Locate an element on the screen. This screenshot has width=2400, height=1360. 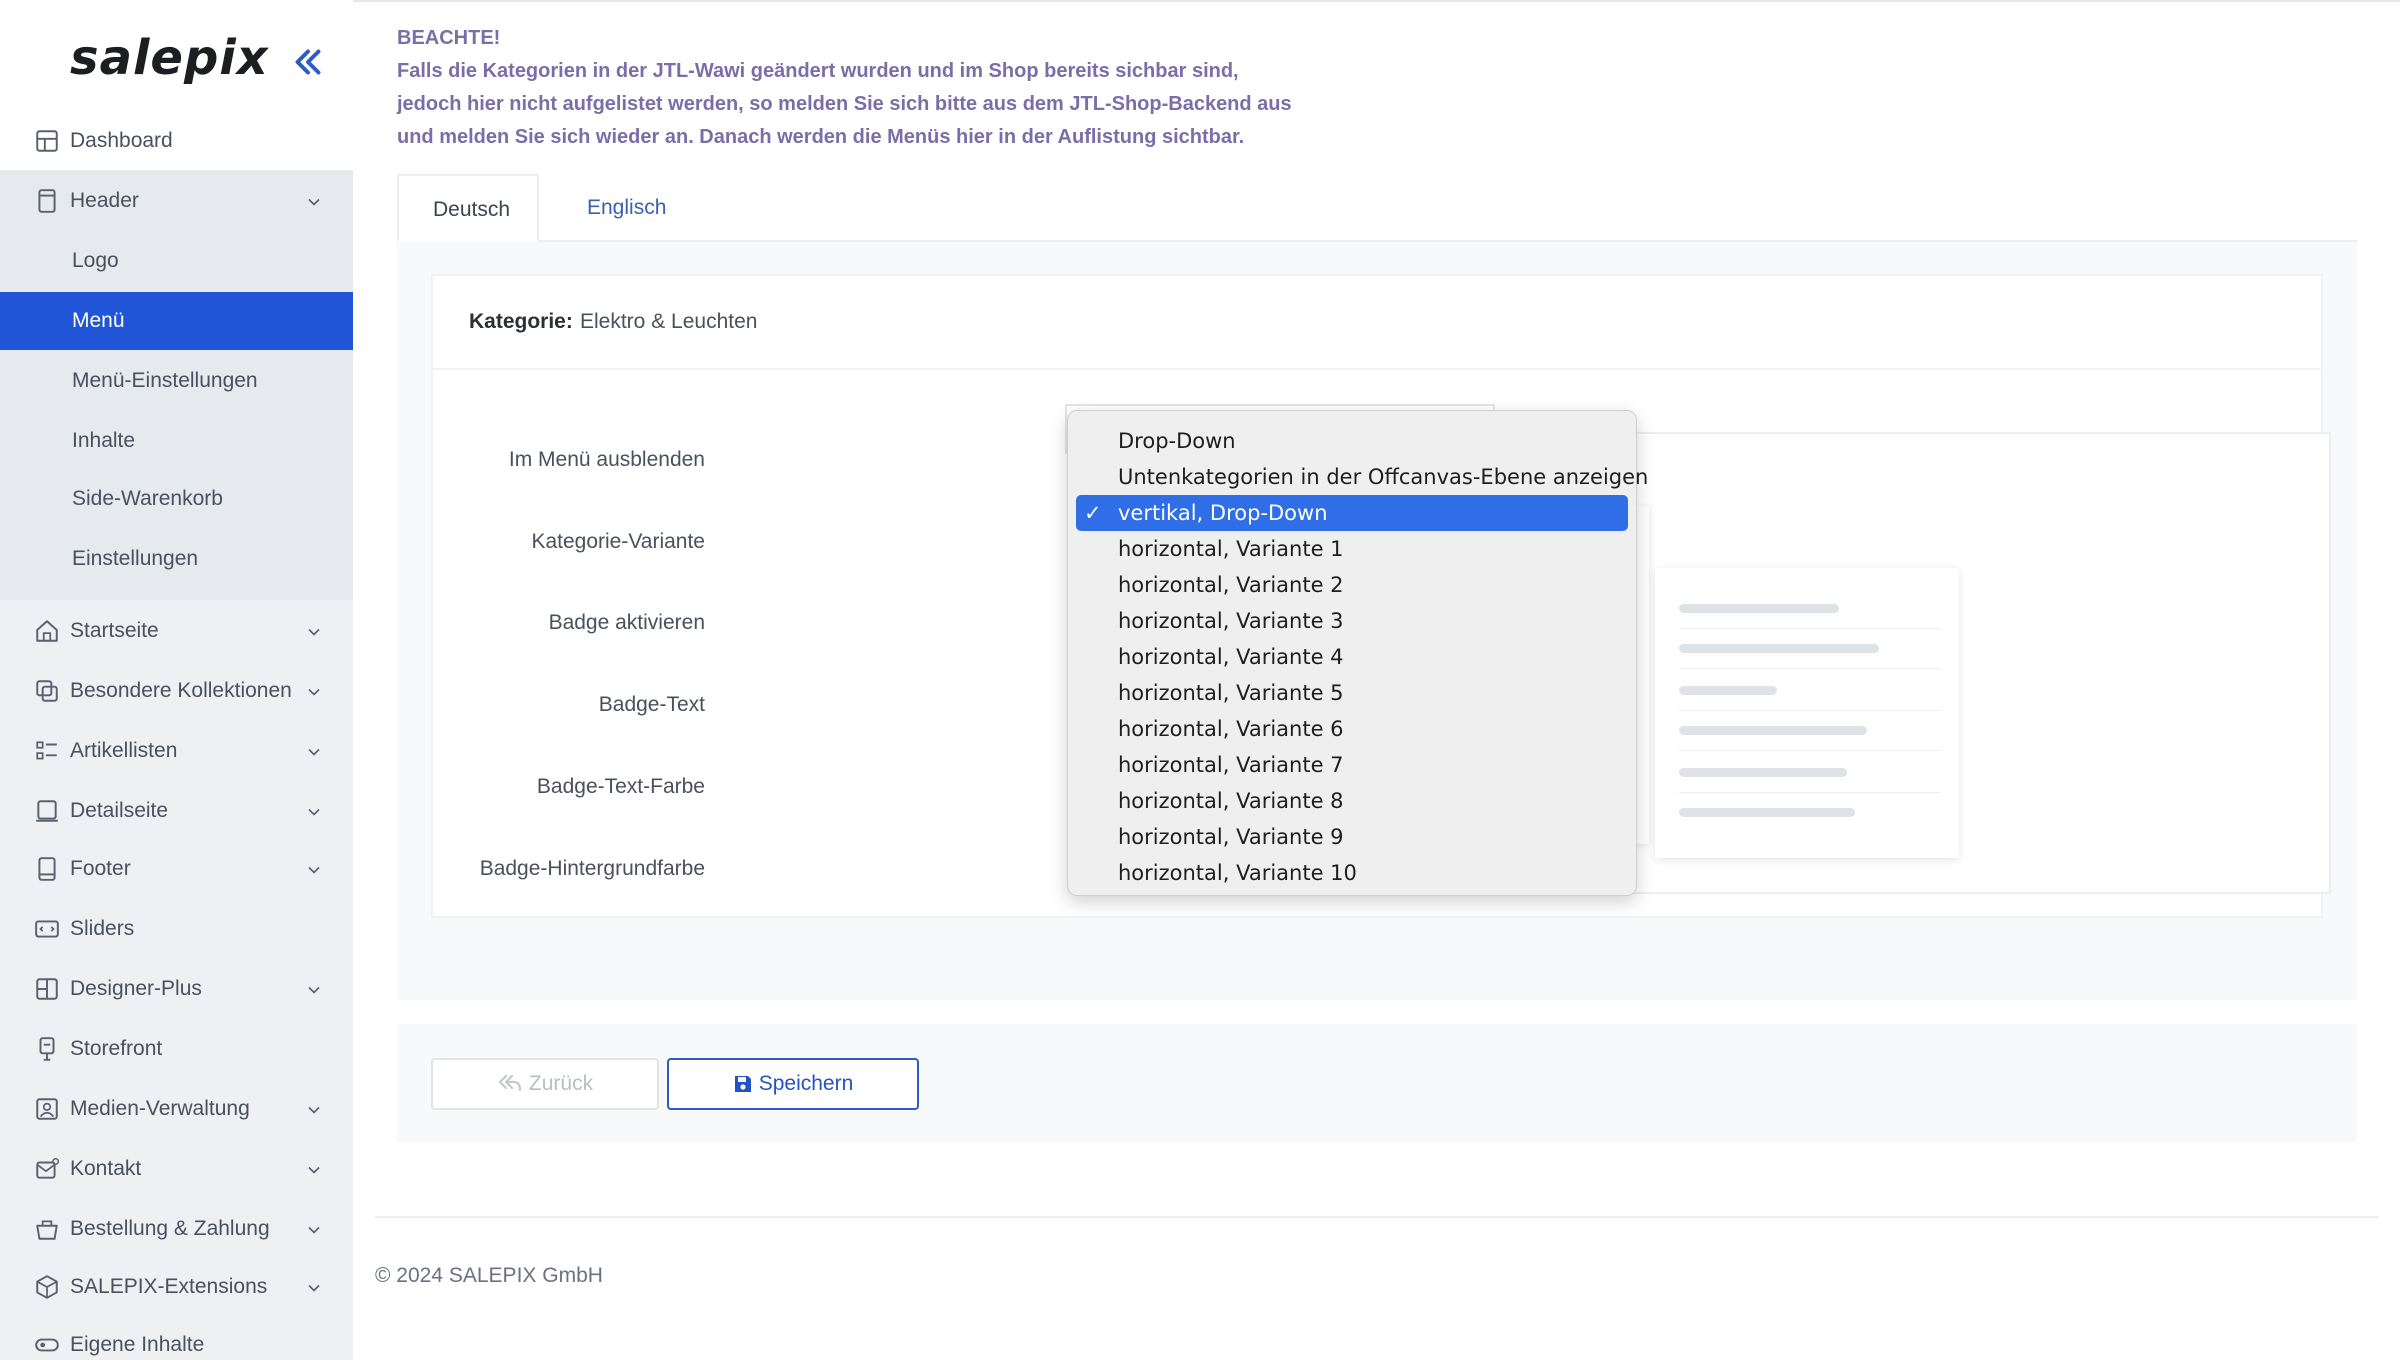
extensions-icon is located at coordinates (47, 1287).